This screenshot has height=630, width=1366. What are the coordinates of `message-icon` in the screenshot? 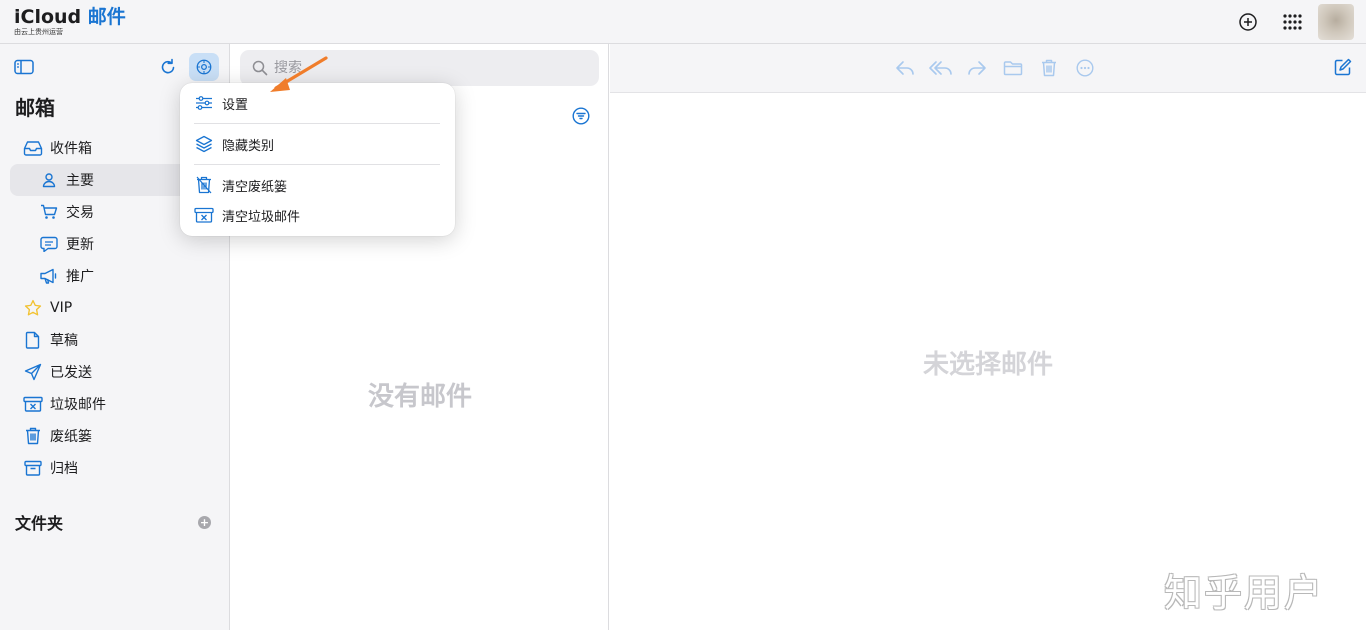 It's located at (49, 244).